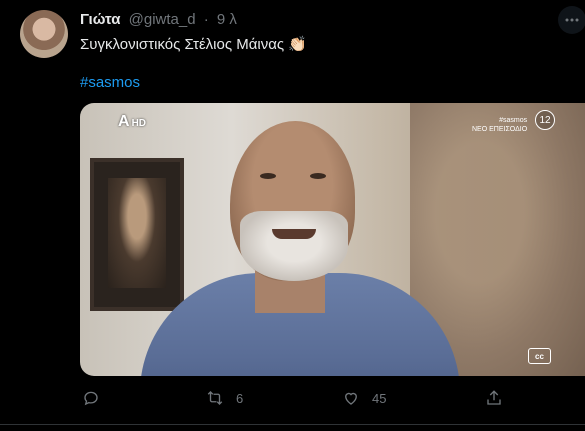 This screenshot has height=431, width=585. I want to click on display-name: Γιώτα, so click(100, 19).